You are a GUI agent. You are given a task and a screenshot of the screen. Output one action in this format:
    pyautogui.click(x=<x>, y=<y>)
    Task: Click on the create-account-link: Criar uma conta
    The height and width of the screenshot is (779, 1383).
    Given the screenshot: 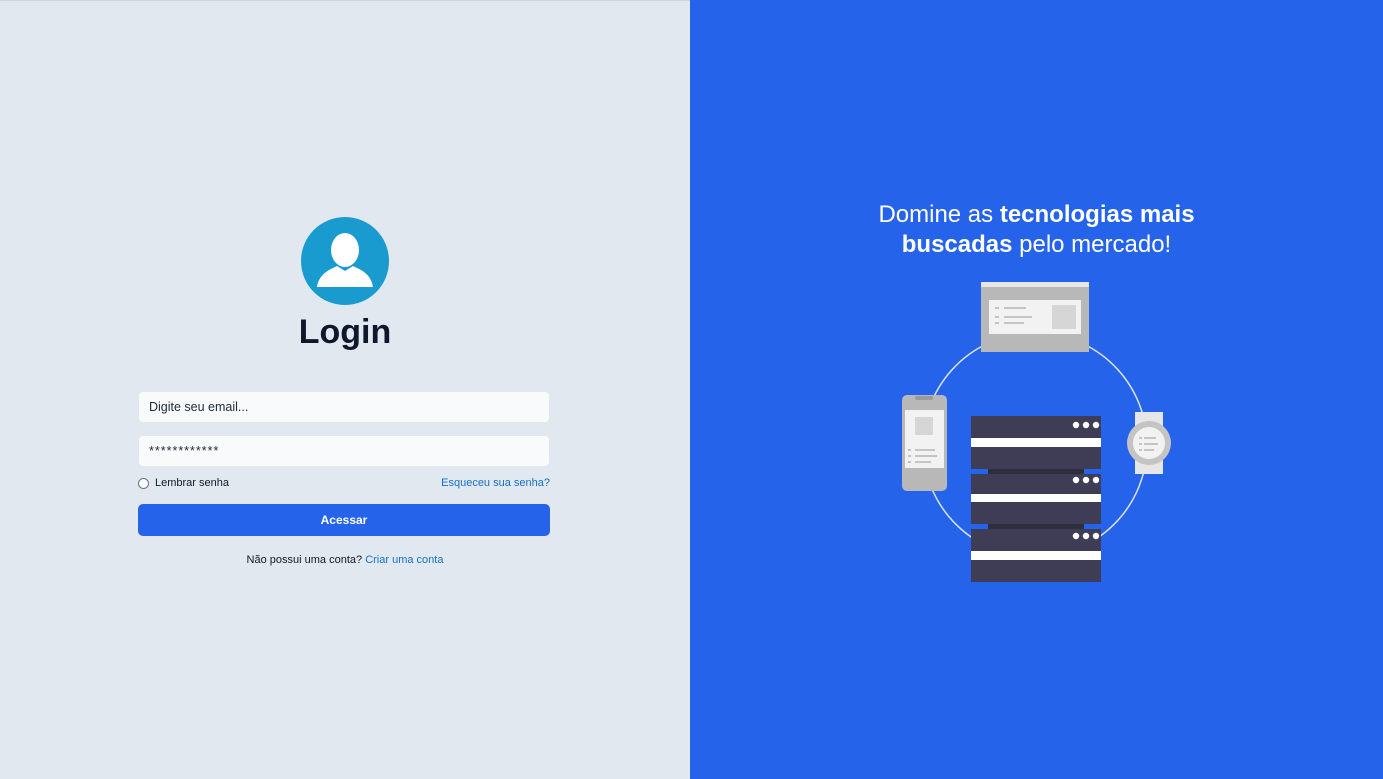 What is the action you would take?
    pyautogui.click(x=404, y=560)
    